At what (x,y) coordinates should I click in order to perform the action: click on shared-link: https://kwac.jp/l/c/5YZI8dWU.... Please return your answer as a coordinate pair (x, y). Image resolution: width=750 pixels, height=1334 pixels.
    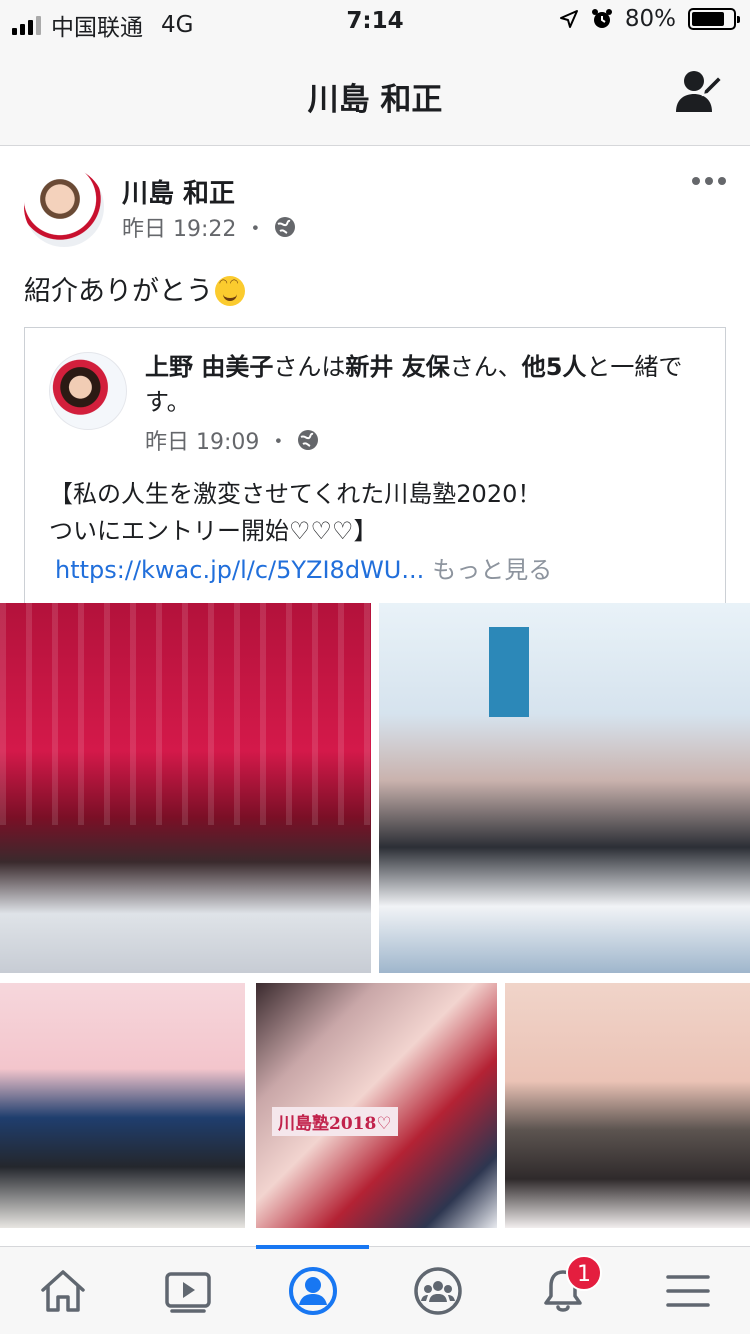
    Looking at the image, I should click on (239, 570).